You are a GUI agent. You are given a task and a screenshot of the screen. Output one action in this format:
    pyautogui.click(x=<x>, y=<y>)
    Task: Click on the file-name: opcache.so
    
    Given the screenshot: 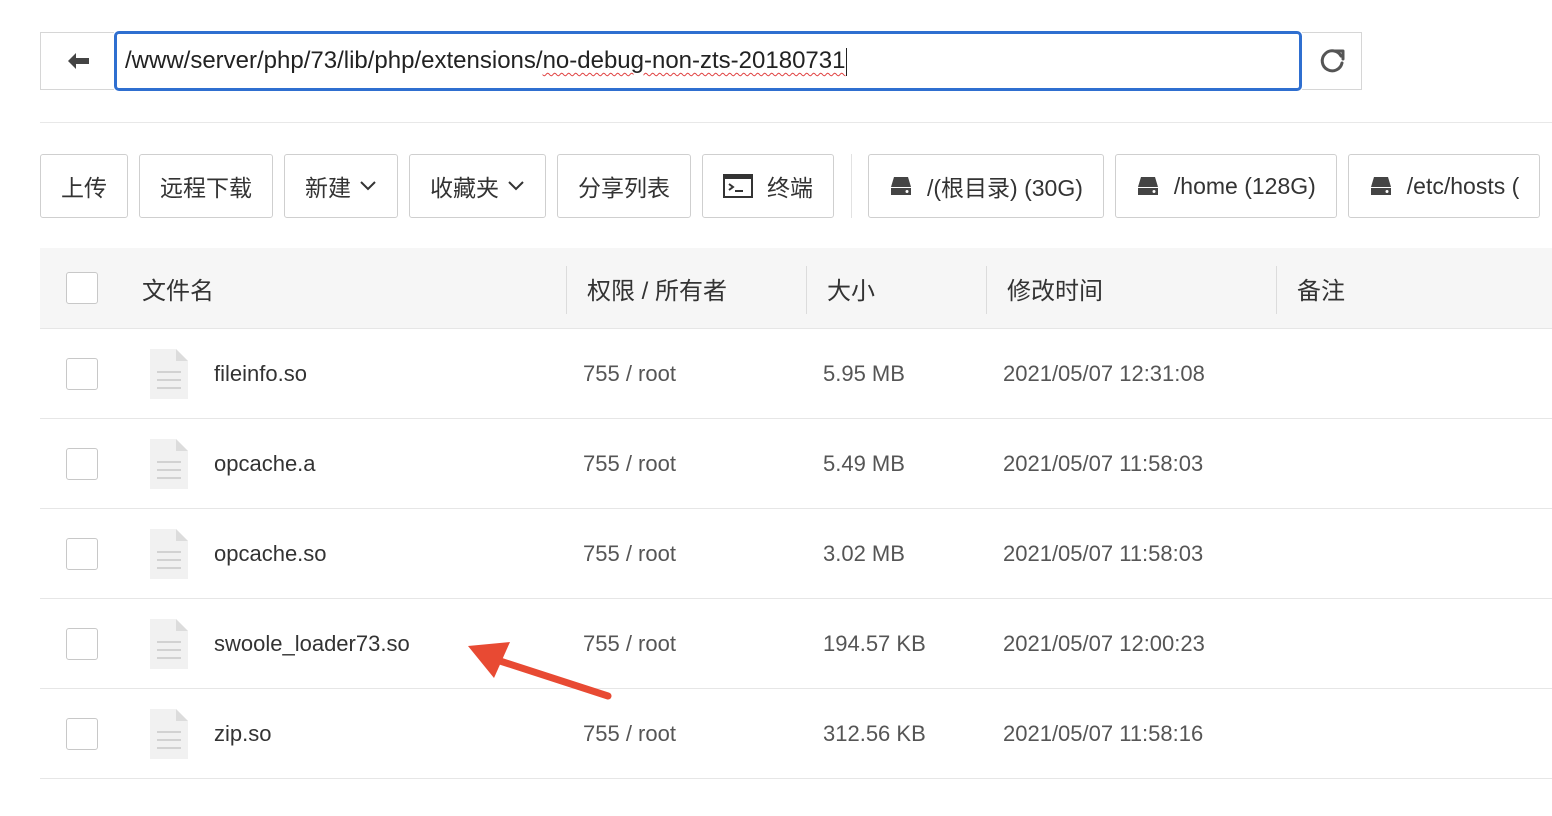 What is the action you would take?
    pyautogui.click(x=270, y=553)
    